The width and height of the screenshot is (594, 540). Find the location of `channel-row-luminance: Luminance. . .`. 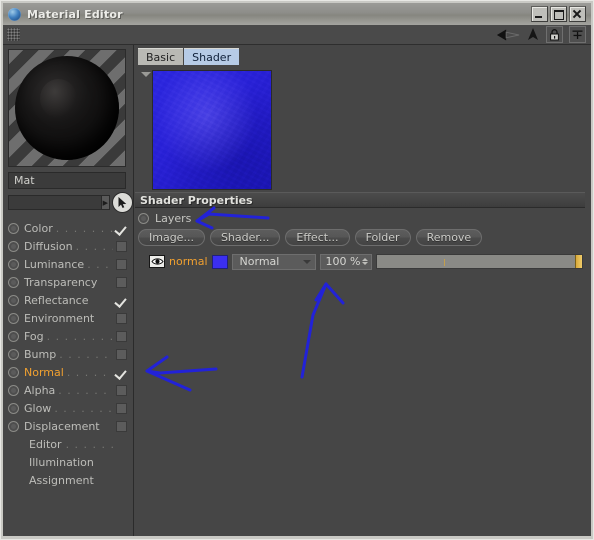

channel-row-luminance: Luminance. . . is located at coordinates (68, 264).